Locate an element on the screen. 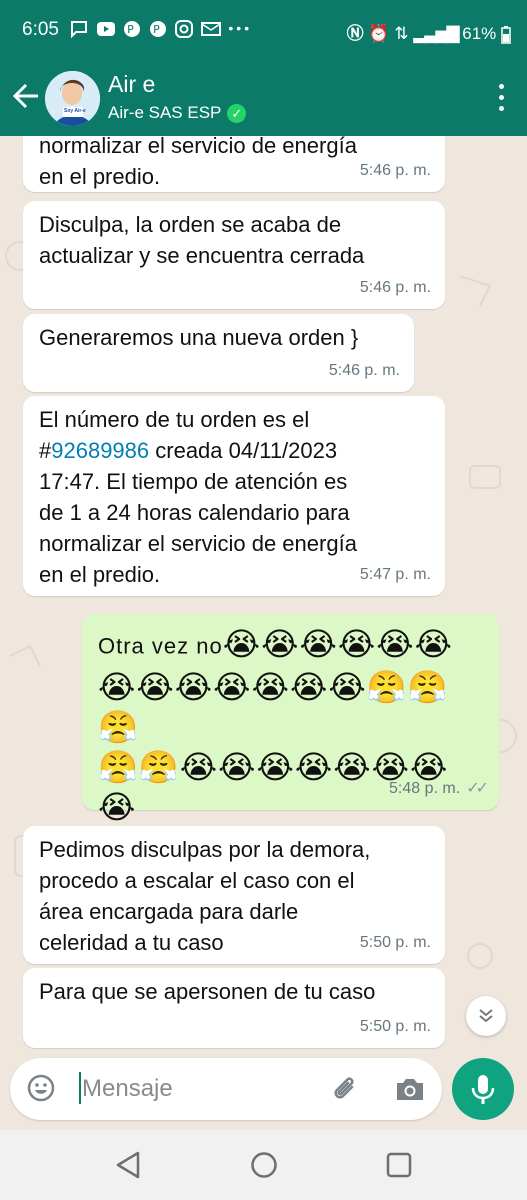 This screenshot has width=527, height=1200. message-time-wrap: 5:48 p. m. ✓✓ is located at coordinates (439, 788).